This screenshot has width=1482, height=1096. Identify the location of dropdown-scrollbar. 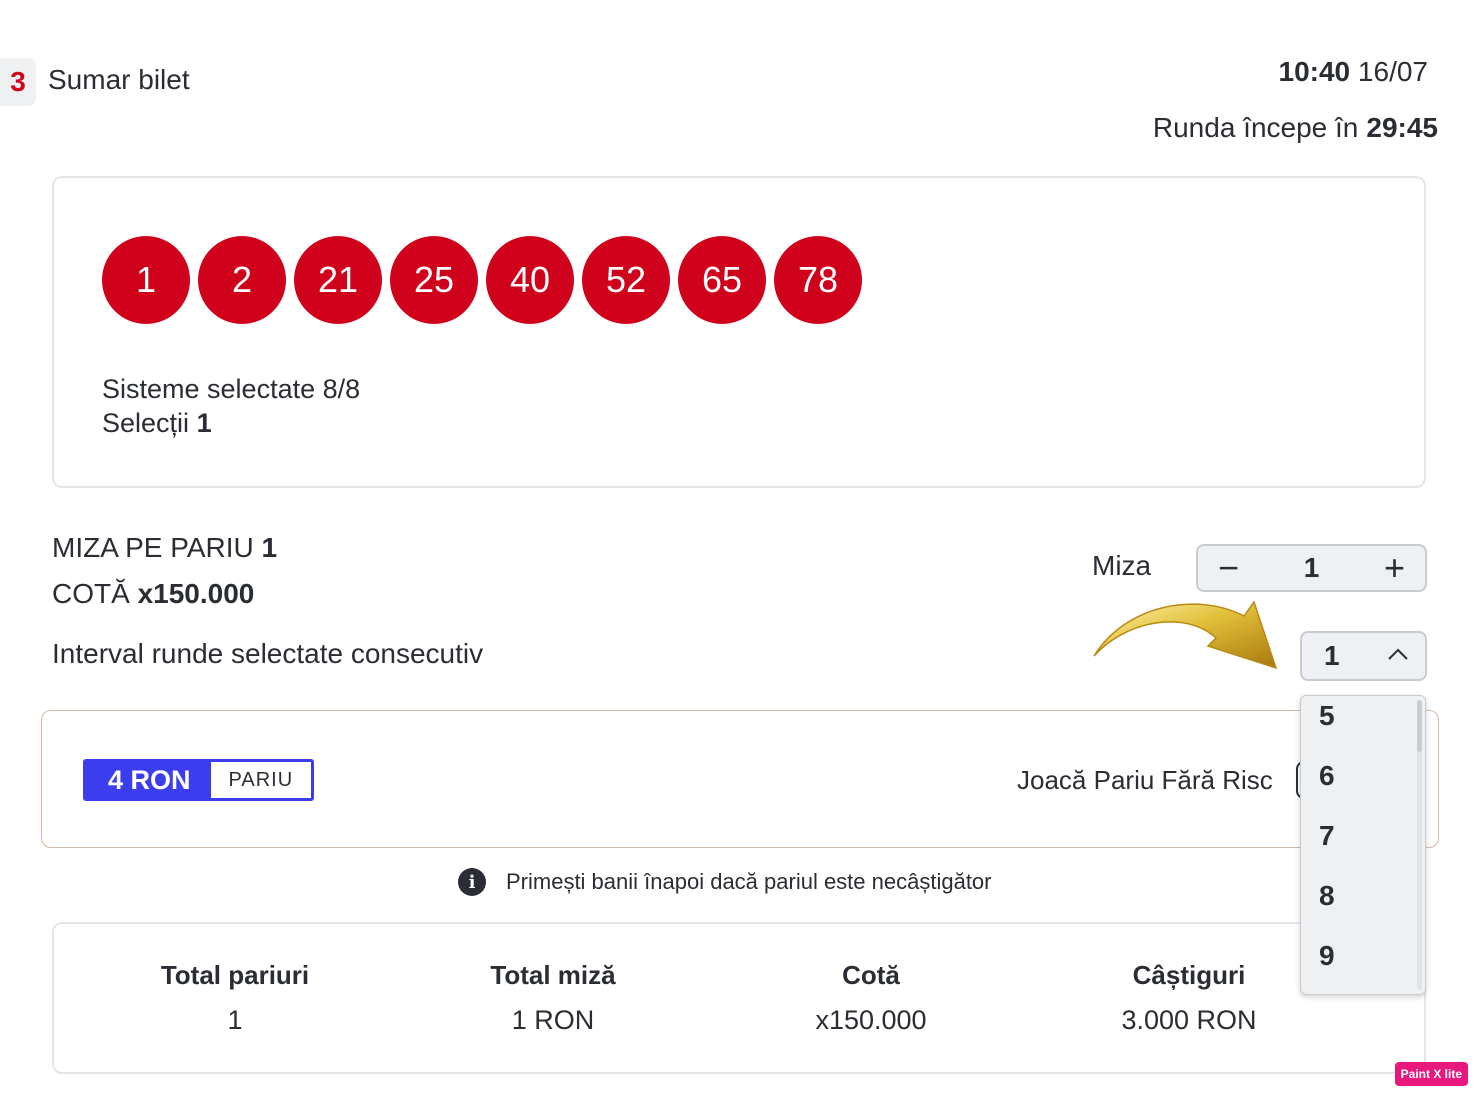
(1419, 845).